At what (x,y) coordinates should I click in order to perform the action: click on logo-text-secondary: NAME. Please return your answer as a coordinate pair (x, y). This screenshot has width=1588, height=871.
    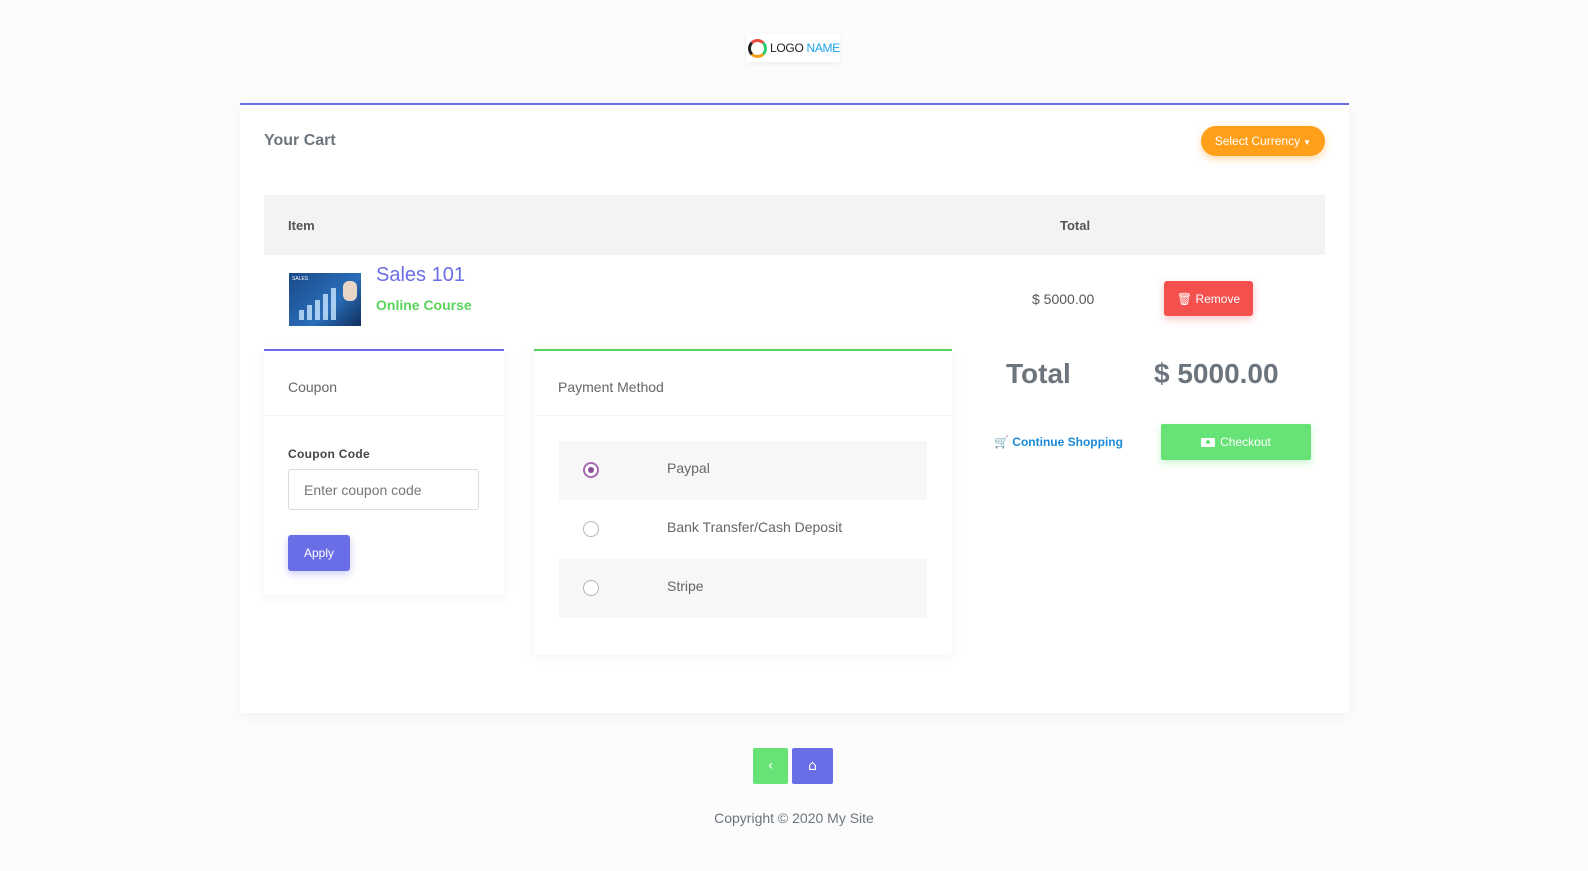
    Looking at the image, I should click on (823, 48).